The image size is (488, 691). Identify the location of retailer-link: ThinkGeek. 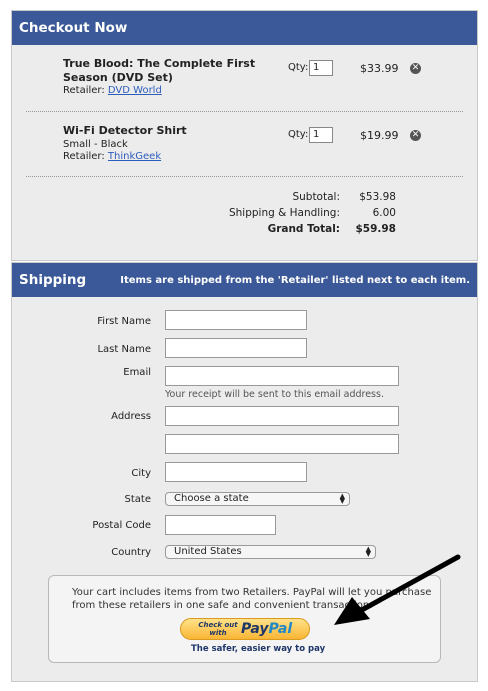
(134, 156).